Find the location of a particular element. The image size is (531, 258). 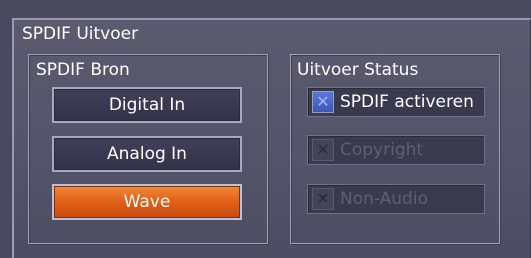

analog-in-button: Analog In is located at coordinates (147, 154).